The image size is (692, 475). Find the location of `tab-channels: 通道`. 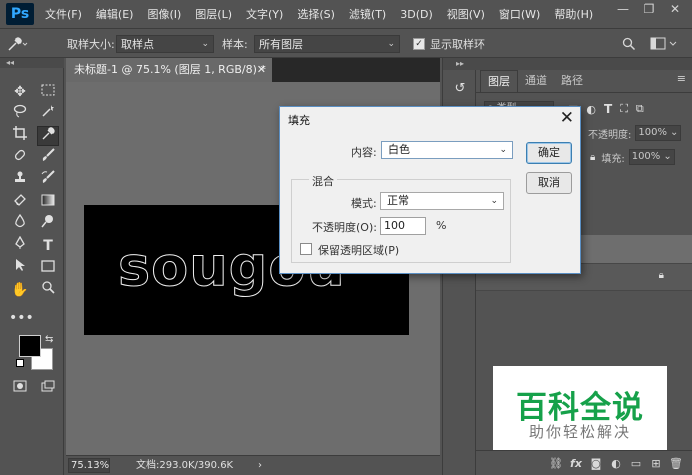

tab-channels: 通道 is located at coordinates (536, 81).